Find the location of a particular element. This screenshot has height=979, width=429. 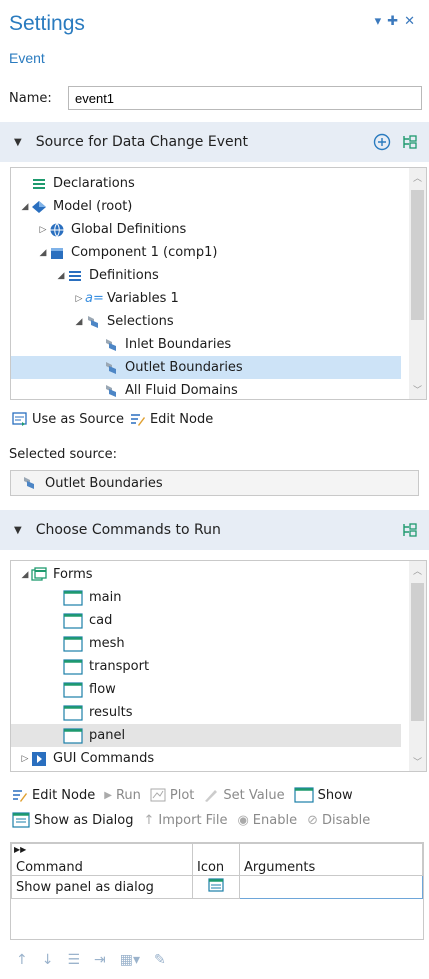

use-as-source-button: Use as Source is located at coordinates (68, 419).